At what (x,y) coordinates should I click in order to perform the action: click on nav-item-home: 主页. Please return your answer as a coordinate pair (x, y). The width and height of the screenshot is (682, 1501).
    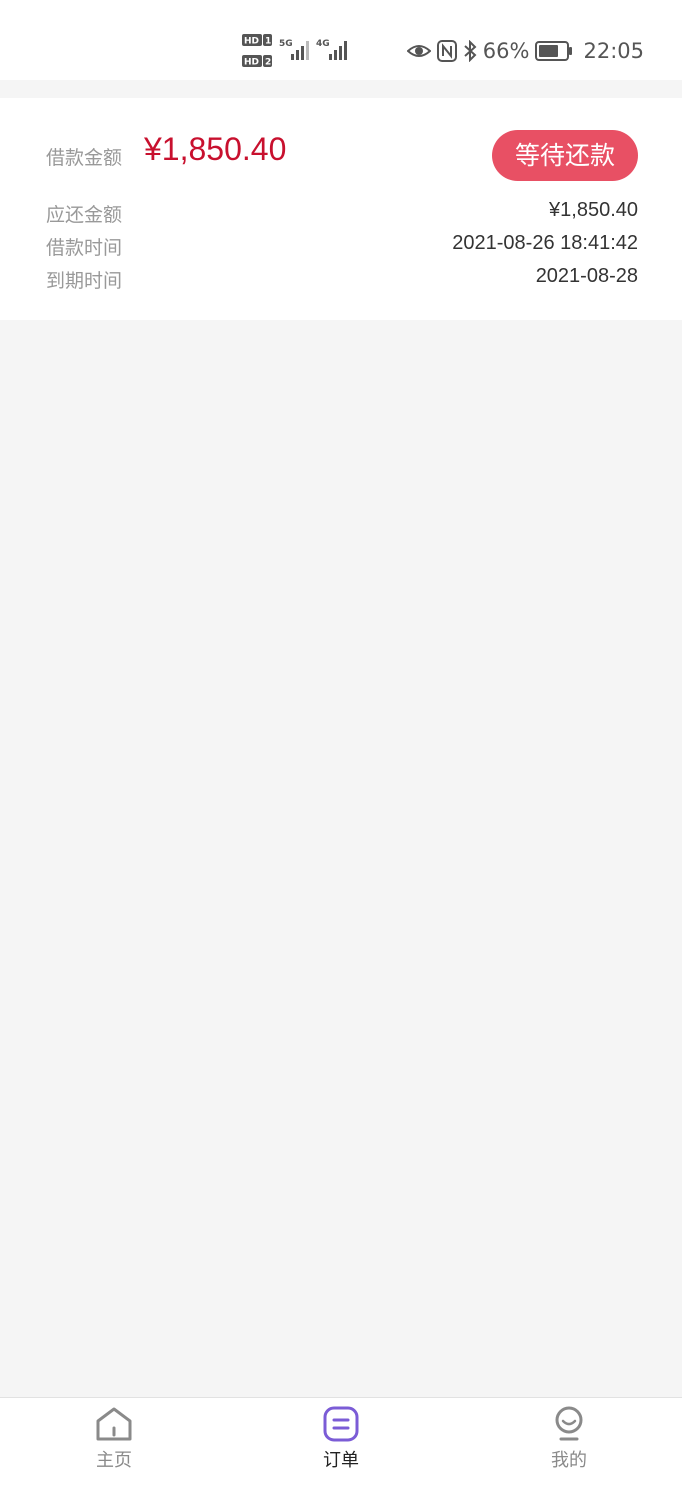
    Looking at the image, I should click on (114, 1446).